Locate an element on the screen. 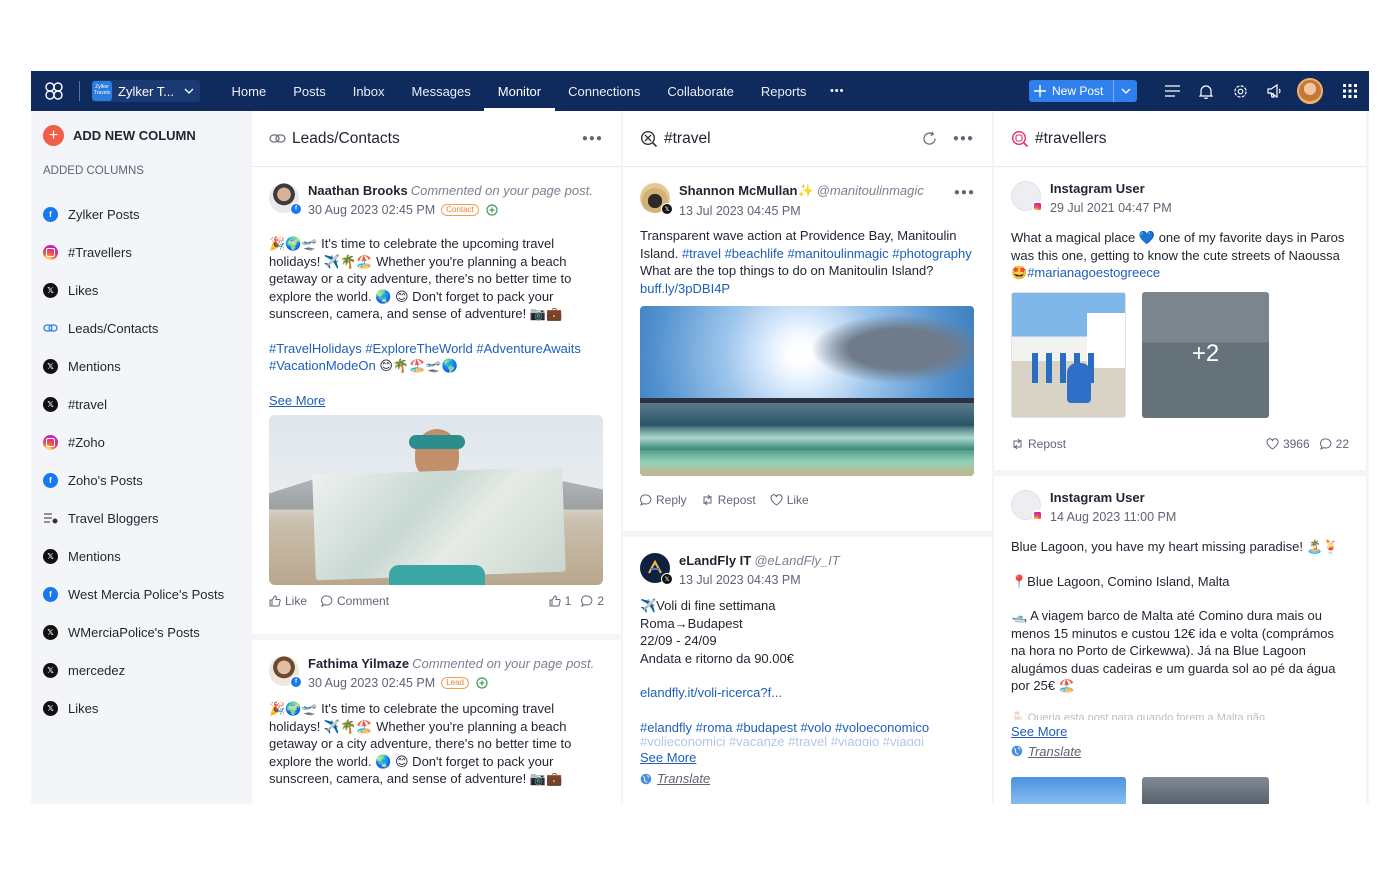 The width and height of the screenshot is (1400, 875). contact-tag: Contact is located at coordinates (460, 210).